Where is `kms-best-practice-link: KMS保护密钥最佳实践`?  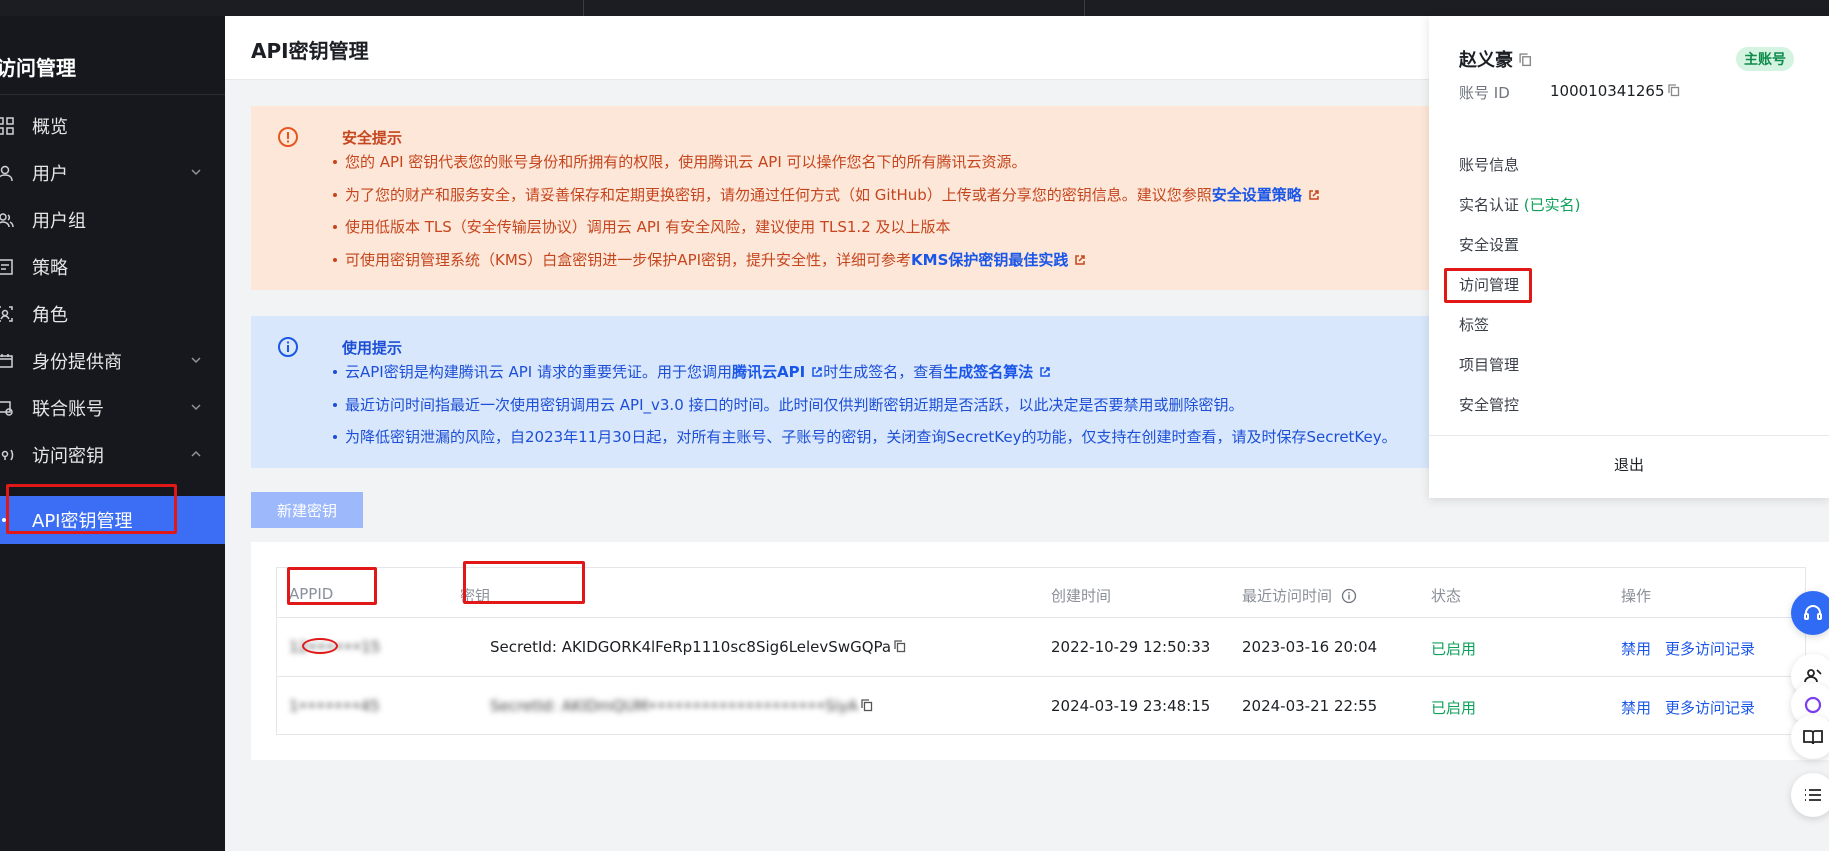
kms-best-practice-link: KMS保护密钥最佳实践 is located at coordinates (989, 260).